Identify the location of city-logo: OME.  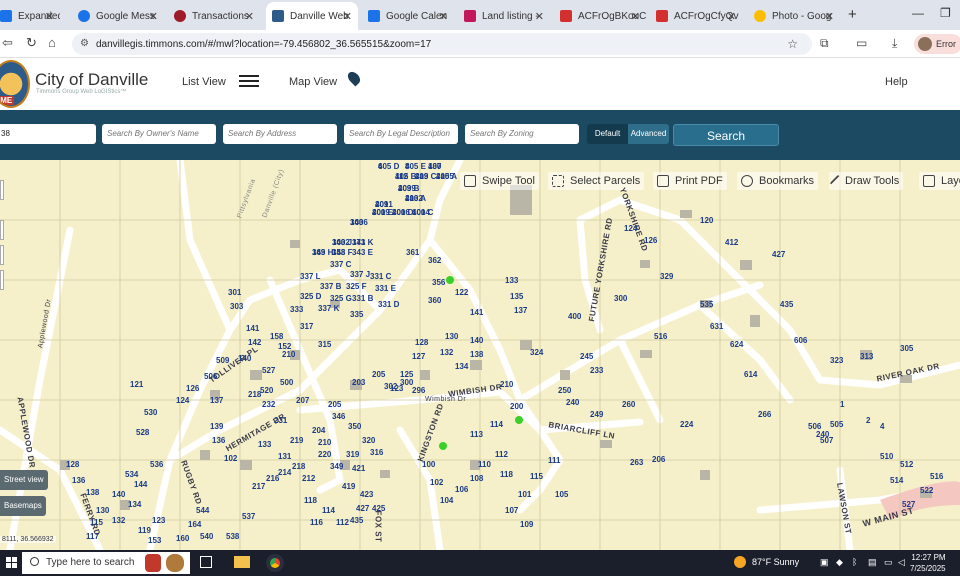
(15, 84).